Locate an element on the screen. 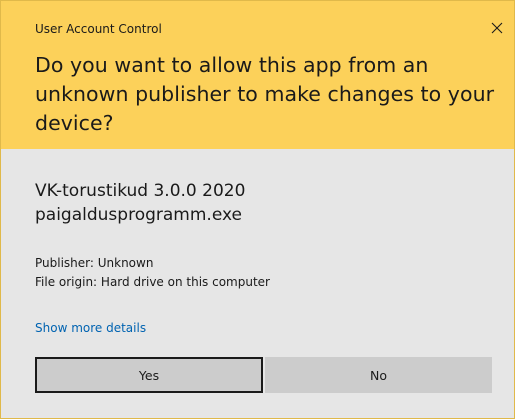 The image size is (515, 419). app-name: VK-torustikud 3.0.0 2020 is located at coordinates (140, 191).